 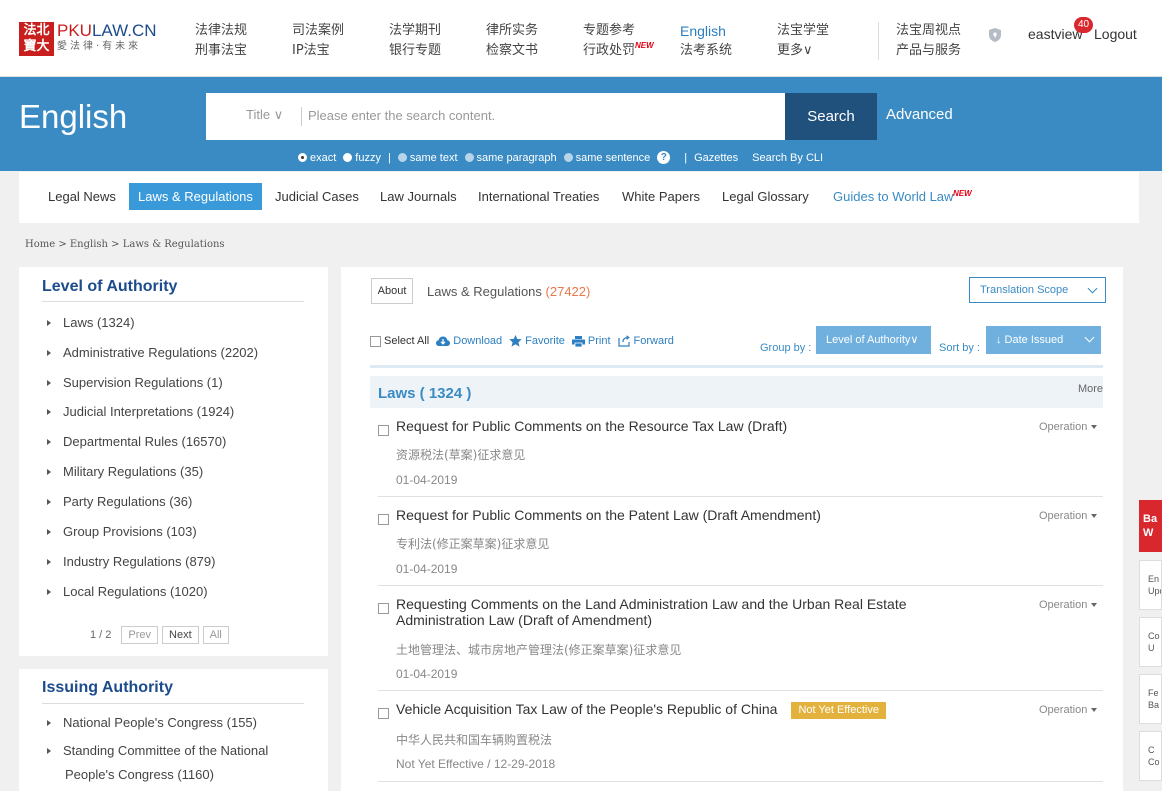 I want to click on nav-divider, so click(x=878, y=41).